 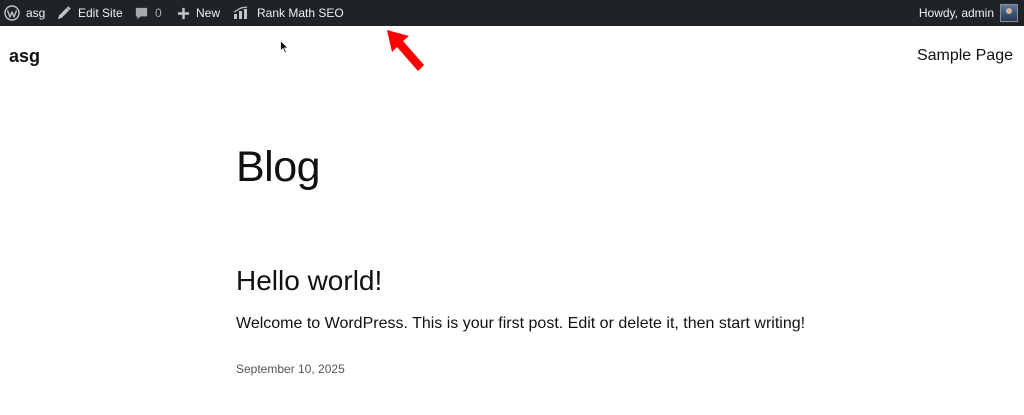 What do you see at coordinates (1009, 13) in the screenshot?
I see `avatar` at bounding box center [1009, 13].